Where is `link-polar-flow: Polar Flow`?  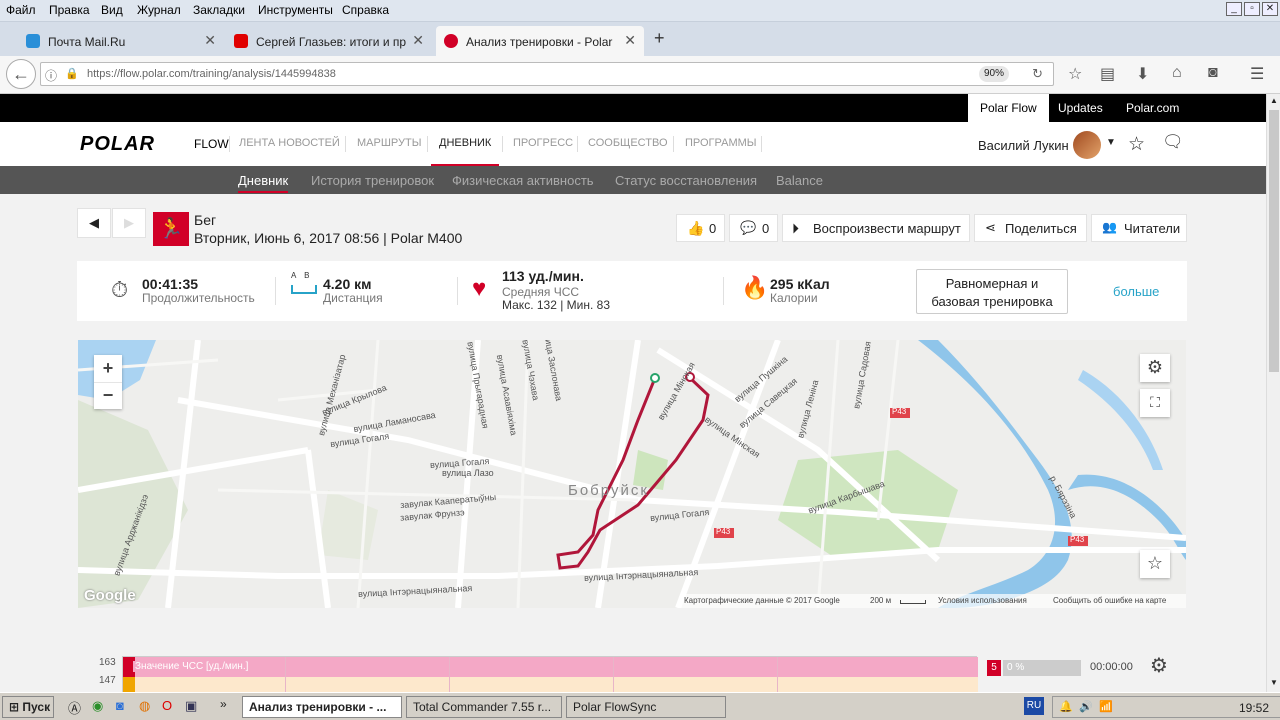 link-polar-flow: Polar Flow is located at coordinates (1008, 108).